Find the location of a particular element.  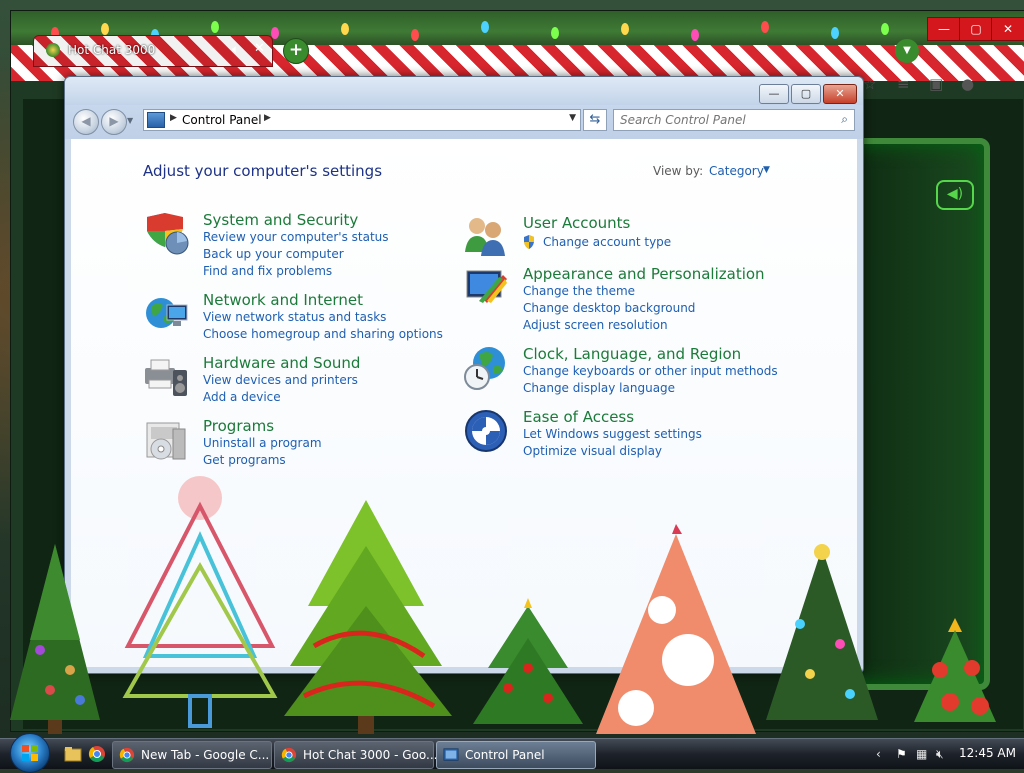

system-security-icon is located at coordinates (168, 234).